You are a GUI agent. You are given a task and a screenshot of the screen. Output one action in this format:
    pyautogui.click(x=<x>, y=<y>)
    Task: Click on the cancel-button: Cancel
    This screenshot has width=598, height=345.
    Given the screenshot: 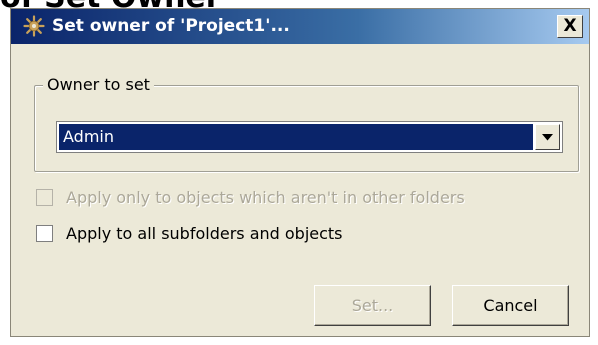 What is the action you would take?
    pyautogui.click(x=510, y=305)
    